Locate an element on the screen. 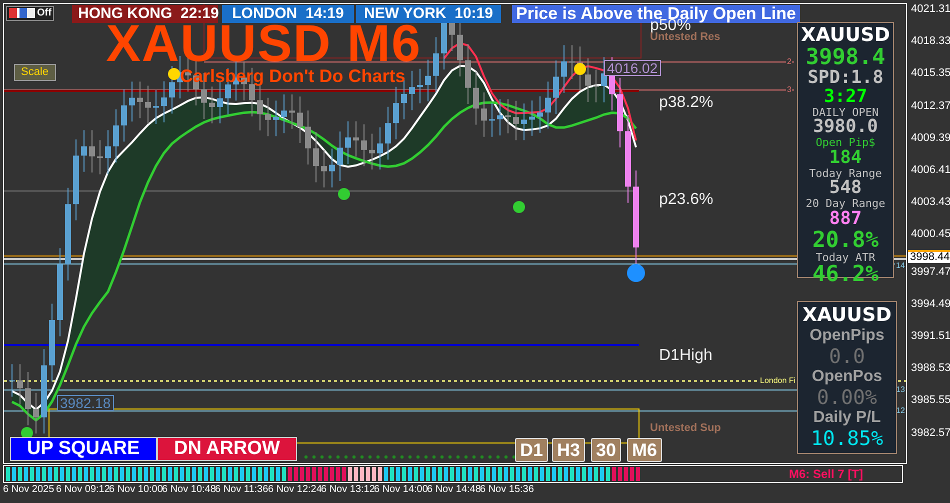  price-label: 3982.57 is located at coordinates (930, 433).